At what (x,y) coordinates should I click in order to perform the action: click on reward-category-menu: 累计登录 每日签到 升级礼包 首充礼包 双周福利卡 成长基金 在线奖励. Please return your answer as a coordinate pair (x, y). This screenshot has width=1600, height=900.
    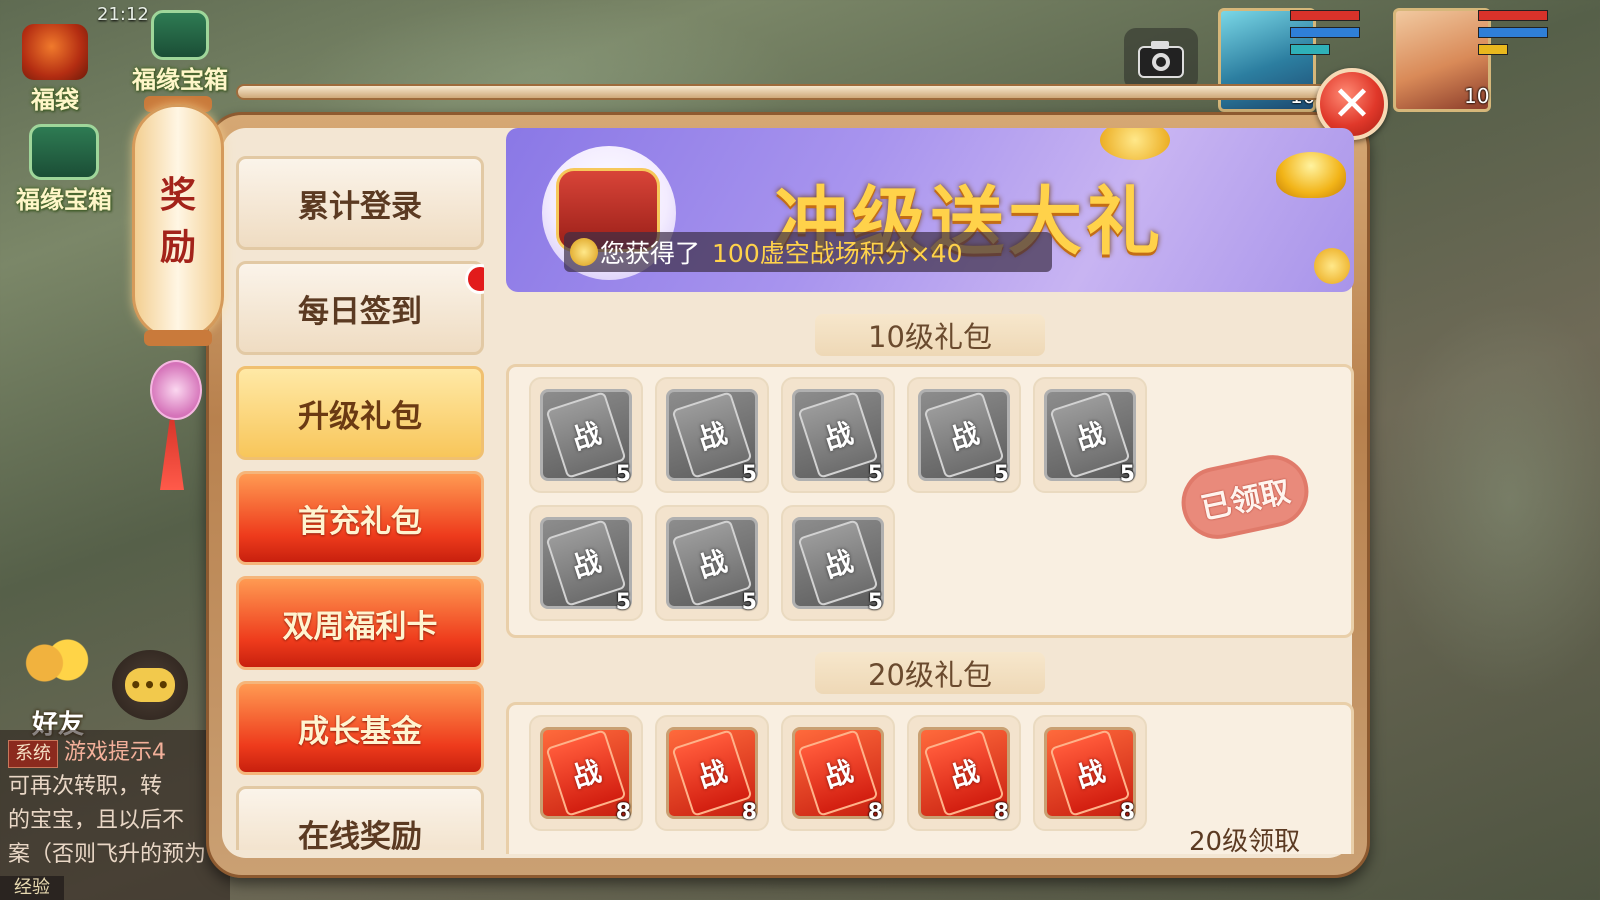
    Looking at the image, I should click on (360, 503).